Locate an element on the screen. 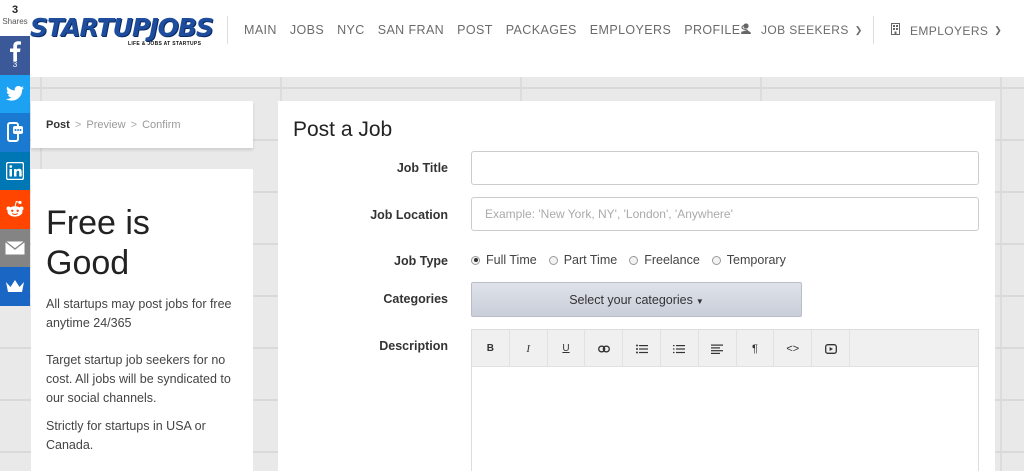 The width and height of the screenshot is (1024, 471). employers-label: EMPLOYERS is located at coordinates (949, 30).